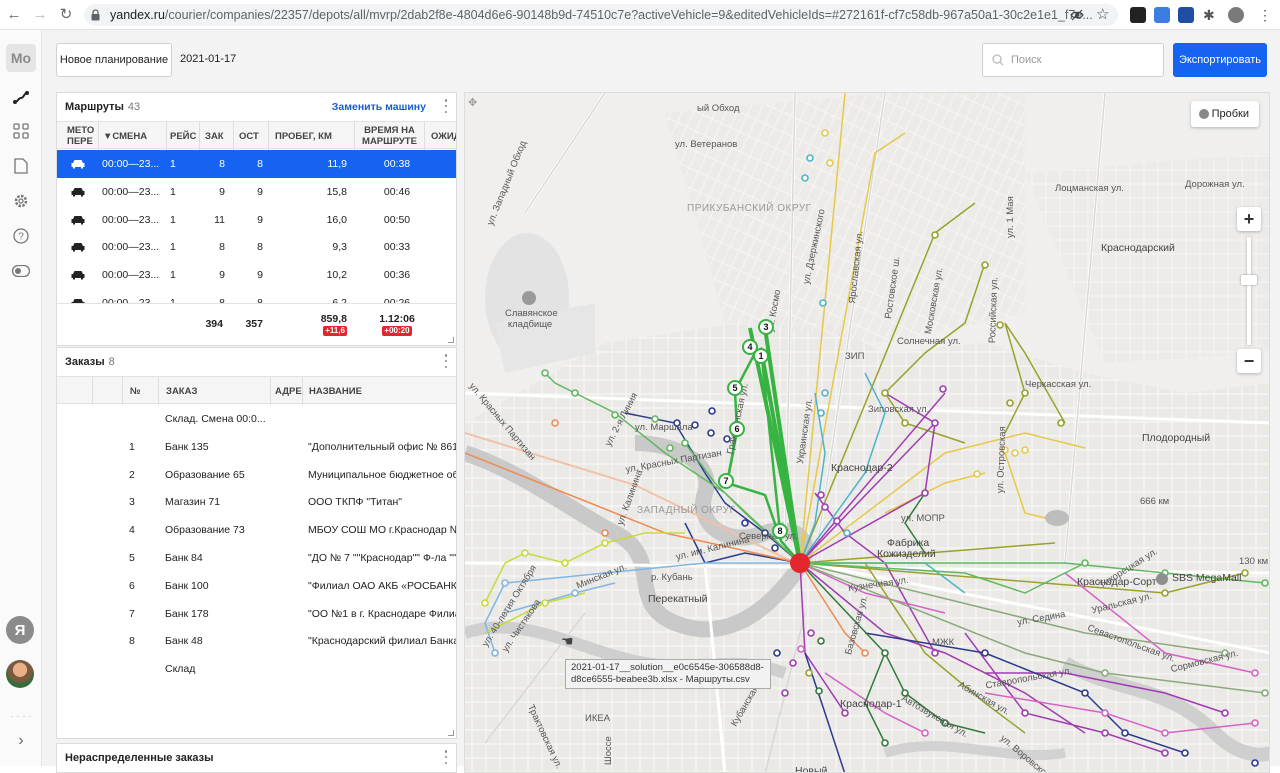  Describe the element at coordinates (397, 330) in the screenshot. I see `total-time-delta: +00:20` at that location.